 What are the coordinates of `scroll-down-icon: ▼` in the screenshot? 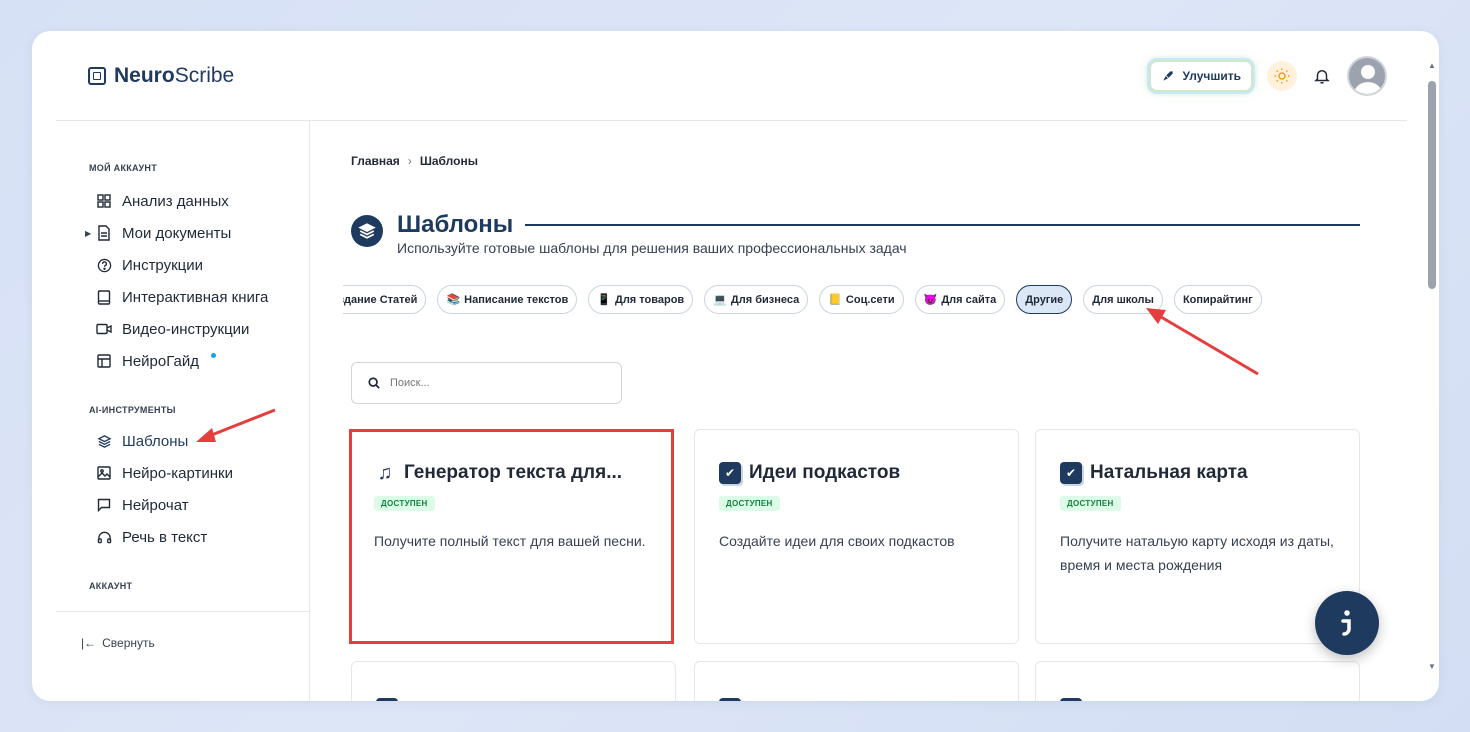 It's located at (1432, 666).